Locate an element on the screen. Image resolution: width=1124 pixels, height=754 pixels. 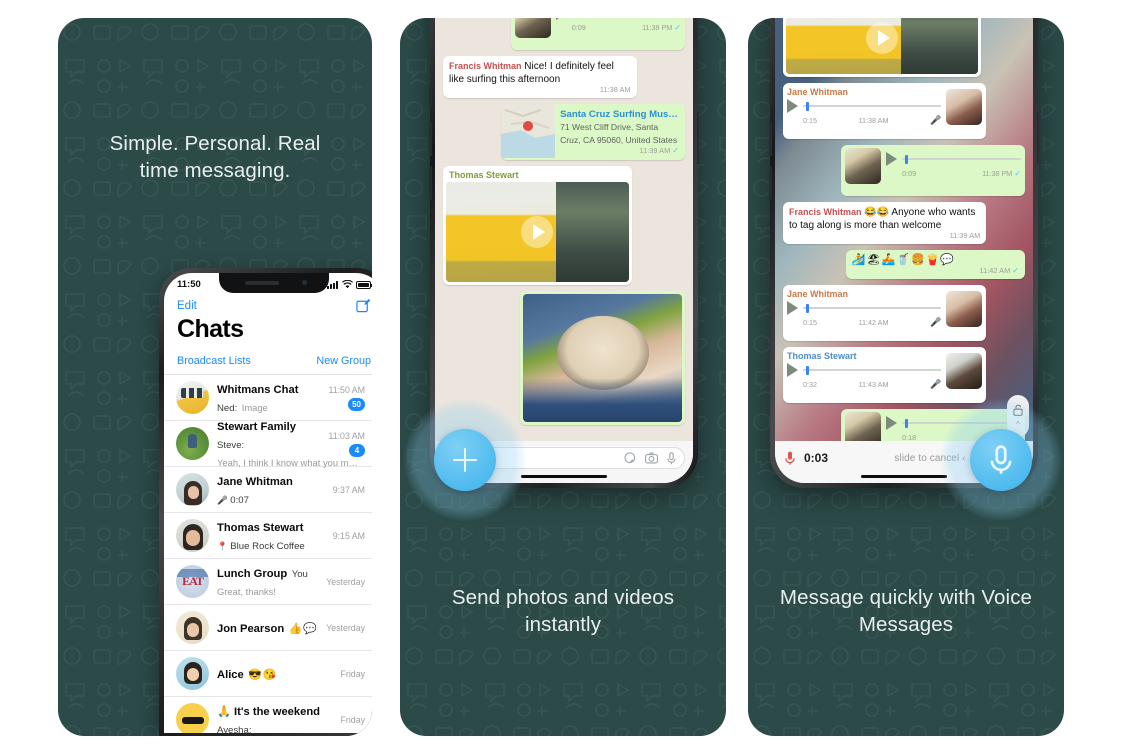
sticker-icon is located at coordinates (630, 458).